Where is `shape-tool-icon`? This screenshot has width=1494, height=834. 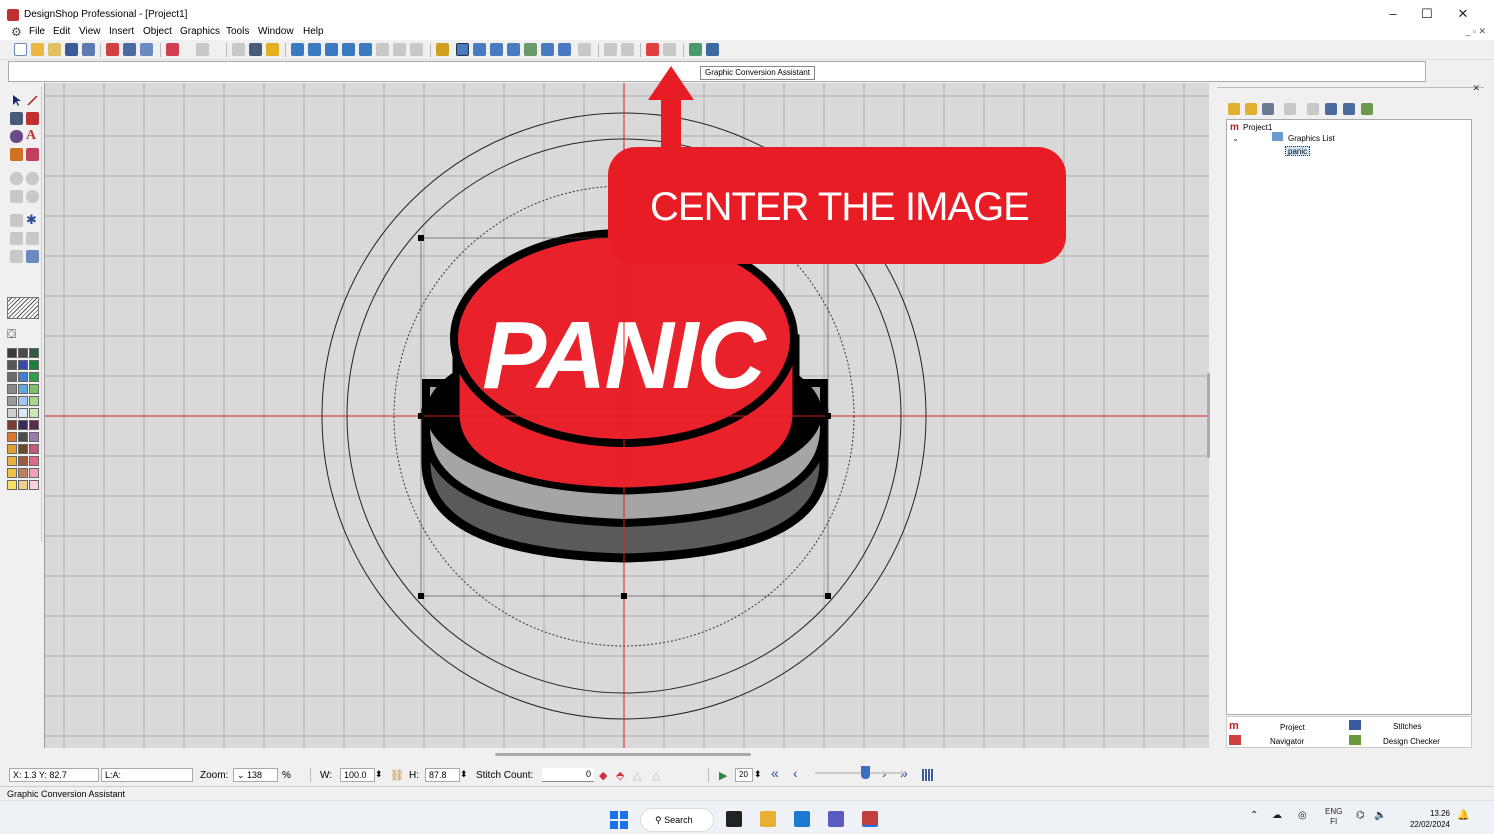
shape-tool-icon is located at coordinates (16, 136).